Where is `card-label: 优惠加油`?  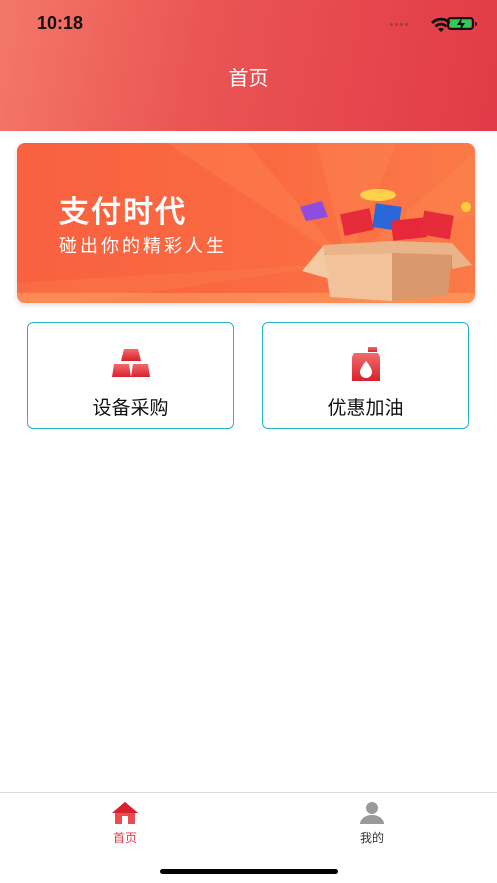 card-label: 优惠加油 is located at coordinates (365, 408).